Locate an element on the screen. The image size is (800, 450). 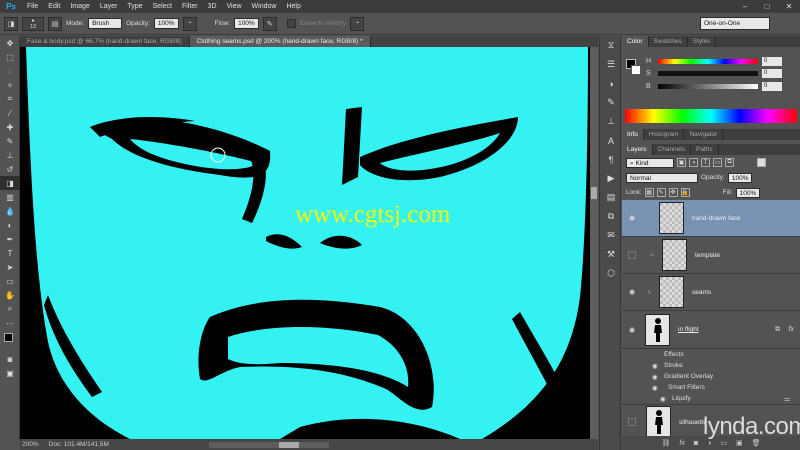
lasso-tool-icon: ◌ is located at coordinates (10, 71).